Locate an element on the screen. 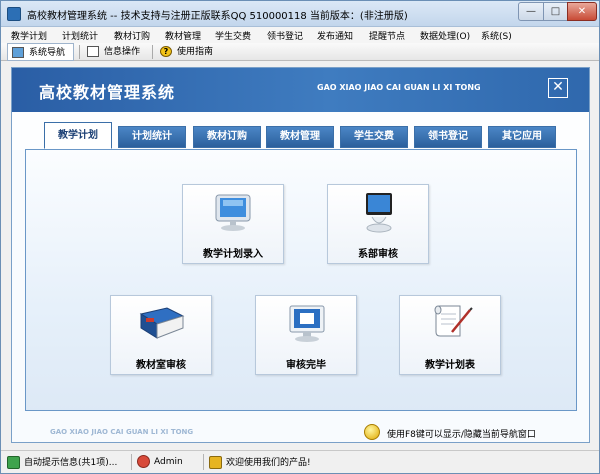  tile-plan-entry: 教学计划录入 is located at coordinates (233, 224).